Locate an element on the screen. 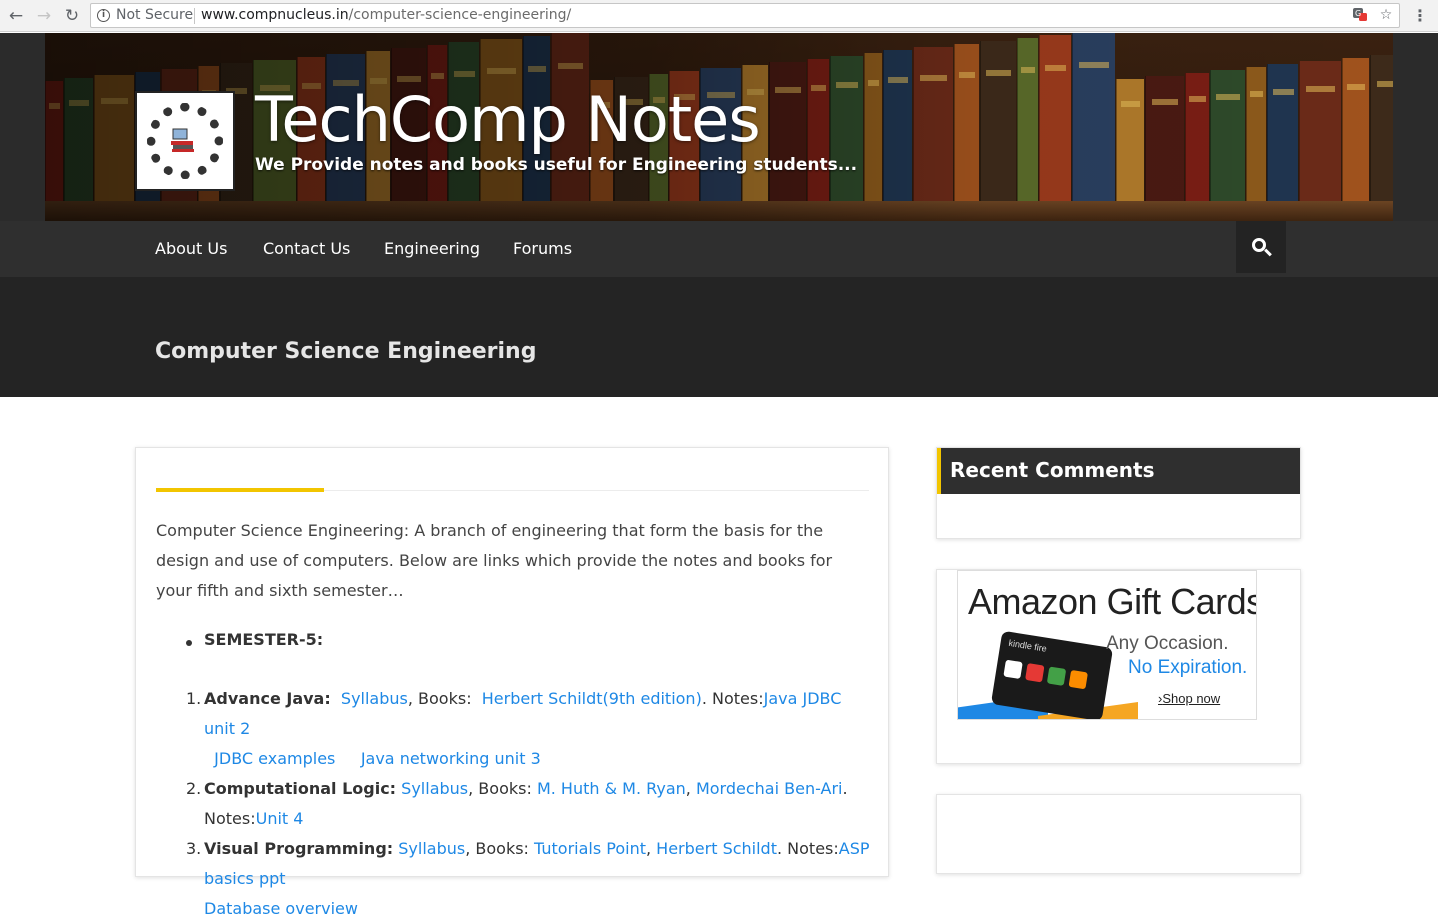  menu-dots-icon: ⋮ is located at coordinates (1420, 16).